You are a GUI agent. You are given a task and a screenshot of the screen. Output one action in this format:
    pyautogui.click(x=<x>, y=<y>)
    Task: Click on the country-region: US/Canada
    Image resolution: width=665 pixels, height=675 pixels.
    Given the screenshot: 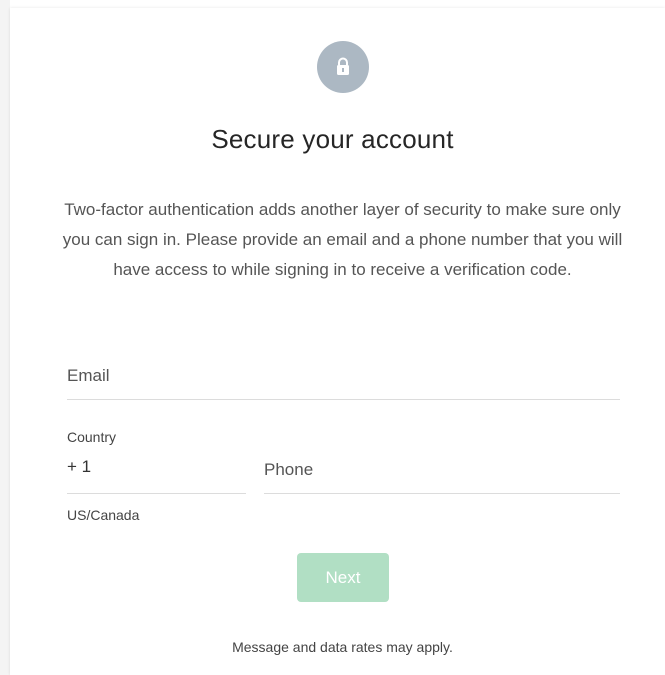 What is the action you would take?
    pyautogui.click(x=103, y=515)
    